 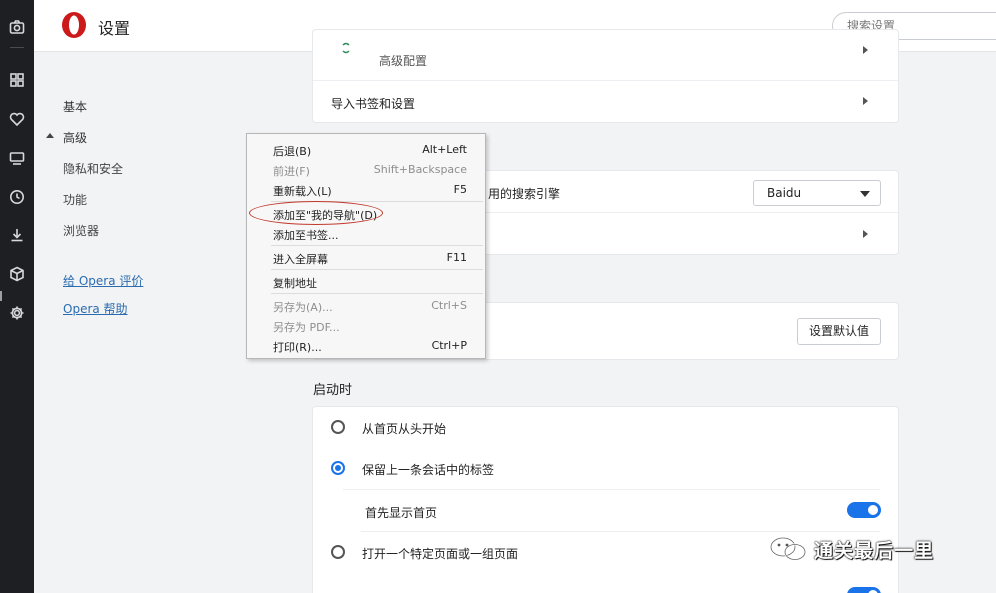 I want to click on nav-item-browser: 浏览器, so click(x=81, y=230).